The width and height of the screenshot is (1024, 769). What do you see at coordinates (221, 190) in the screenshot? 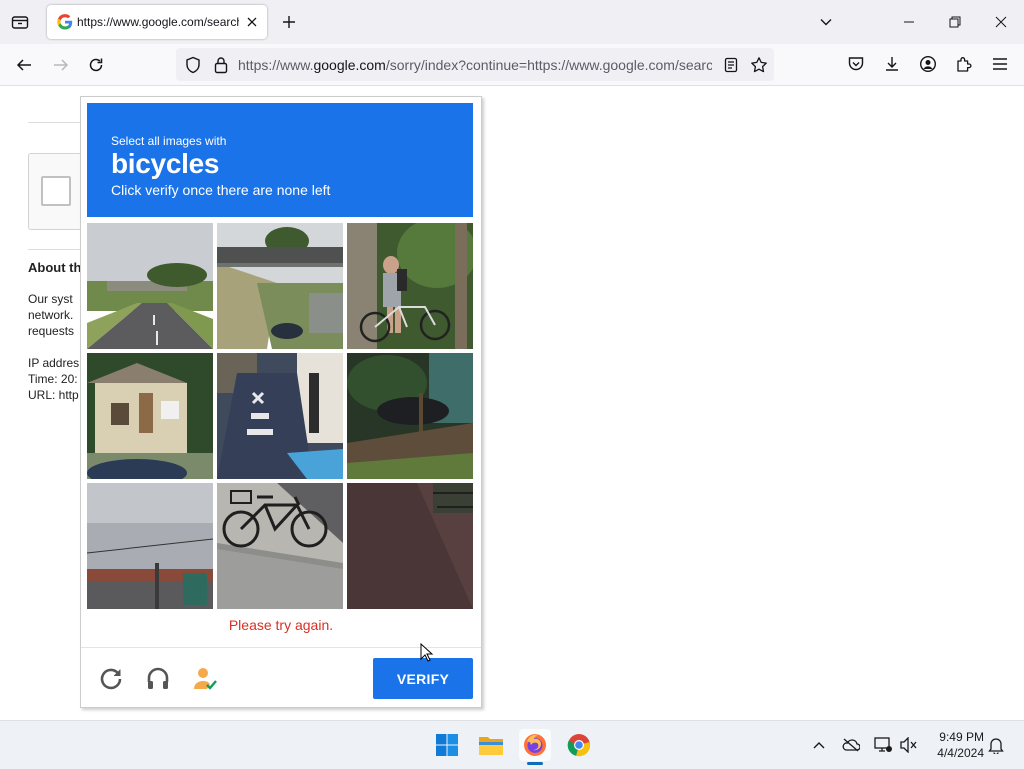
I see `instruction-subtext: Click verify once there are none left` at bounding box center [221, 190].